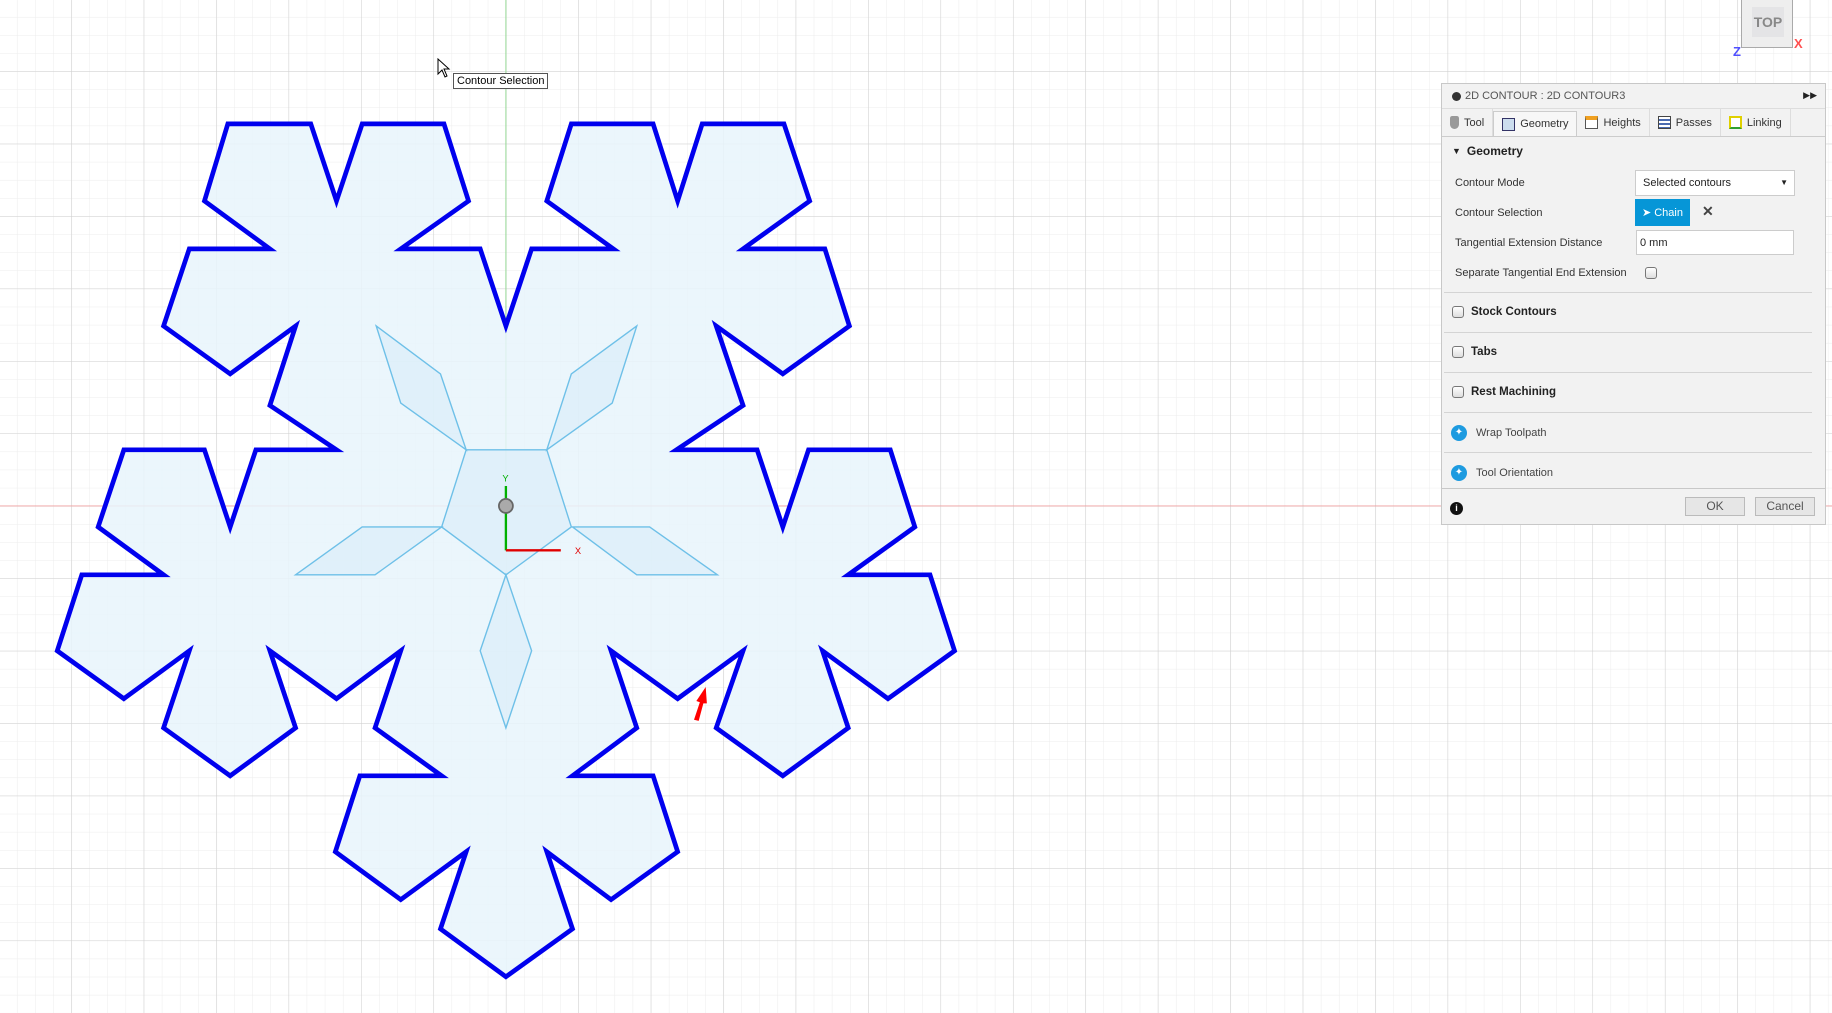 This screenshot has height=1013, width=1832. I want to click on geometry-section-header: ▼ Geometry, so click(1633, 150).